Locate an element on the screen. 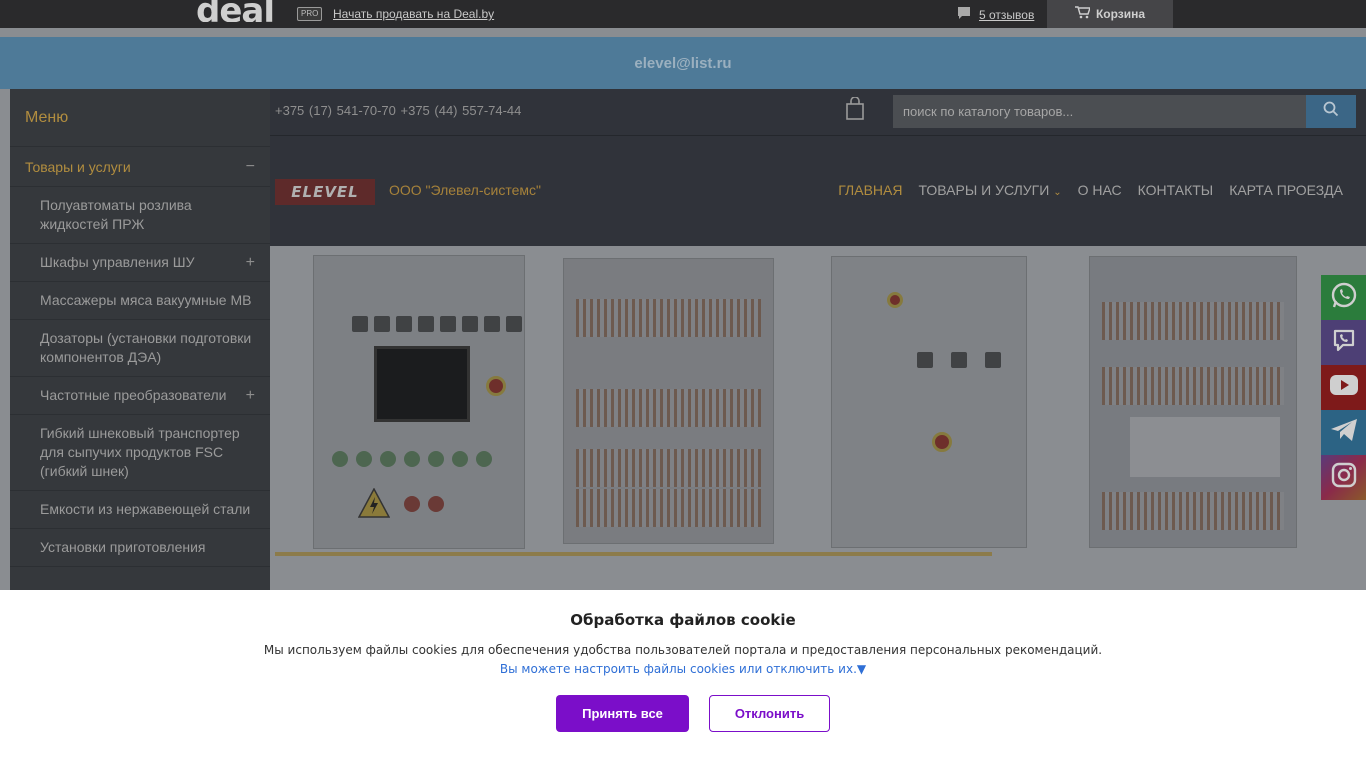 This screenshot has height=768, width=1366. telegram-icon is located at coordinates (1344, 432).